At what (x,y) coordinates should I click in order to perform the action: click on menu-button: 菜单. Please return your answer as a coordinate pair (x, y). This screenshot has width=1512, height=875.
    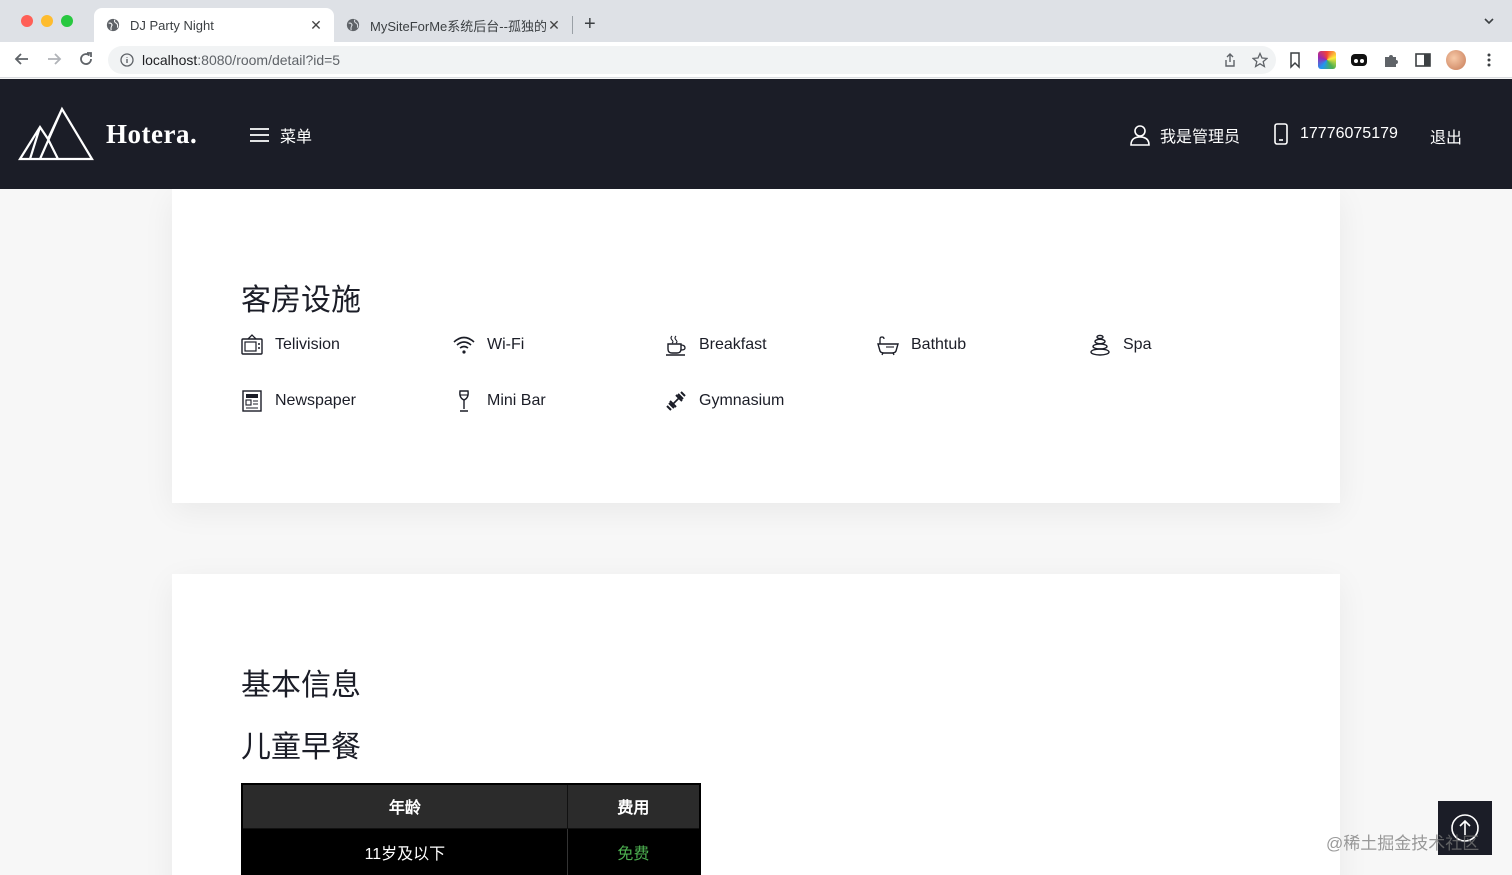
    Looking at the image, I should click on (280, 135).